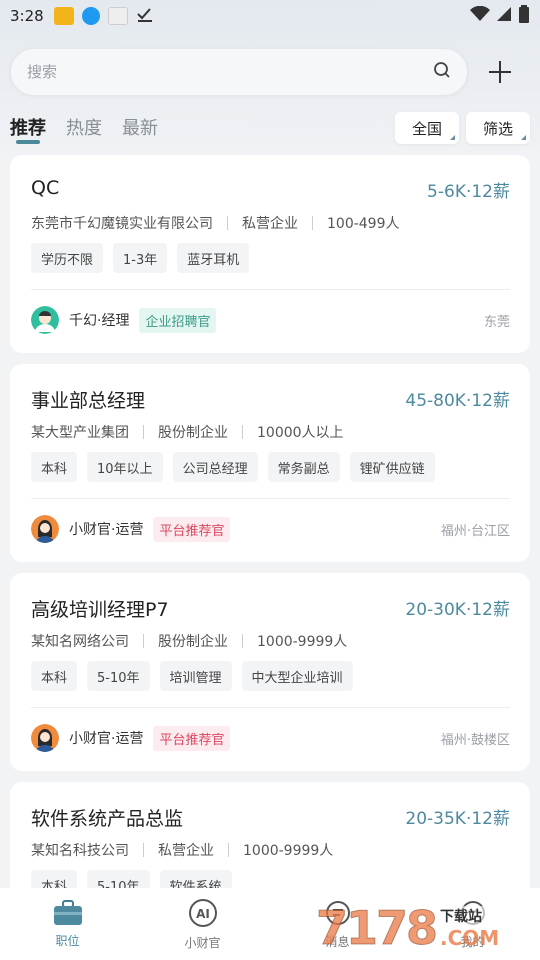  Describe the element at coordinates (363, 224) in the screenshot. I see `company-size: 100-499人` at that location.